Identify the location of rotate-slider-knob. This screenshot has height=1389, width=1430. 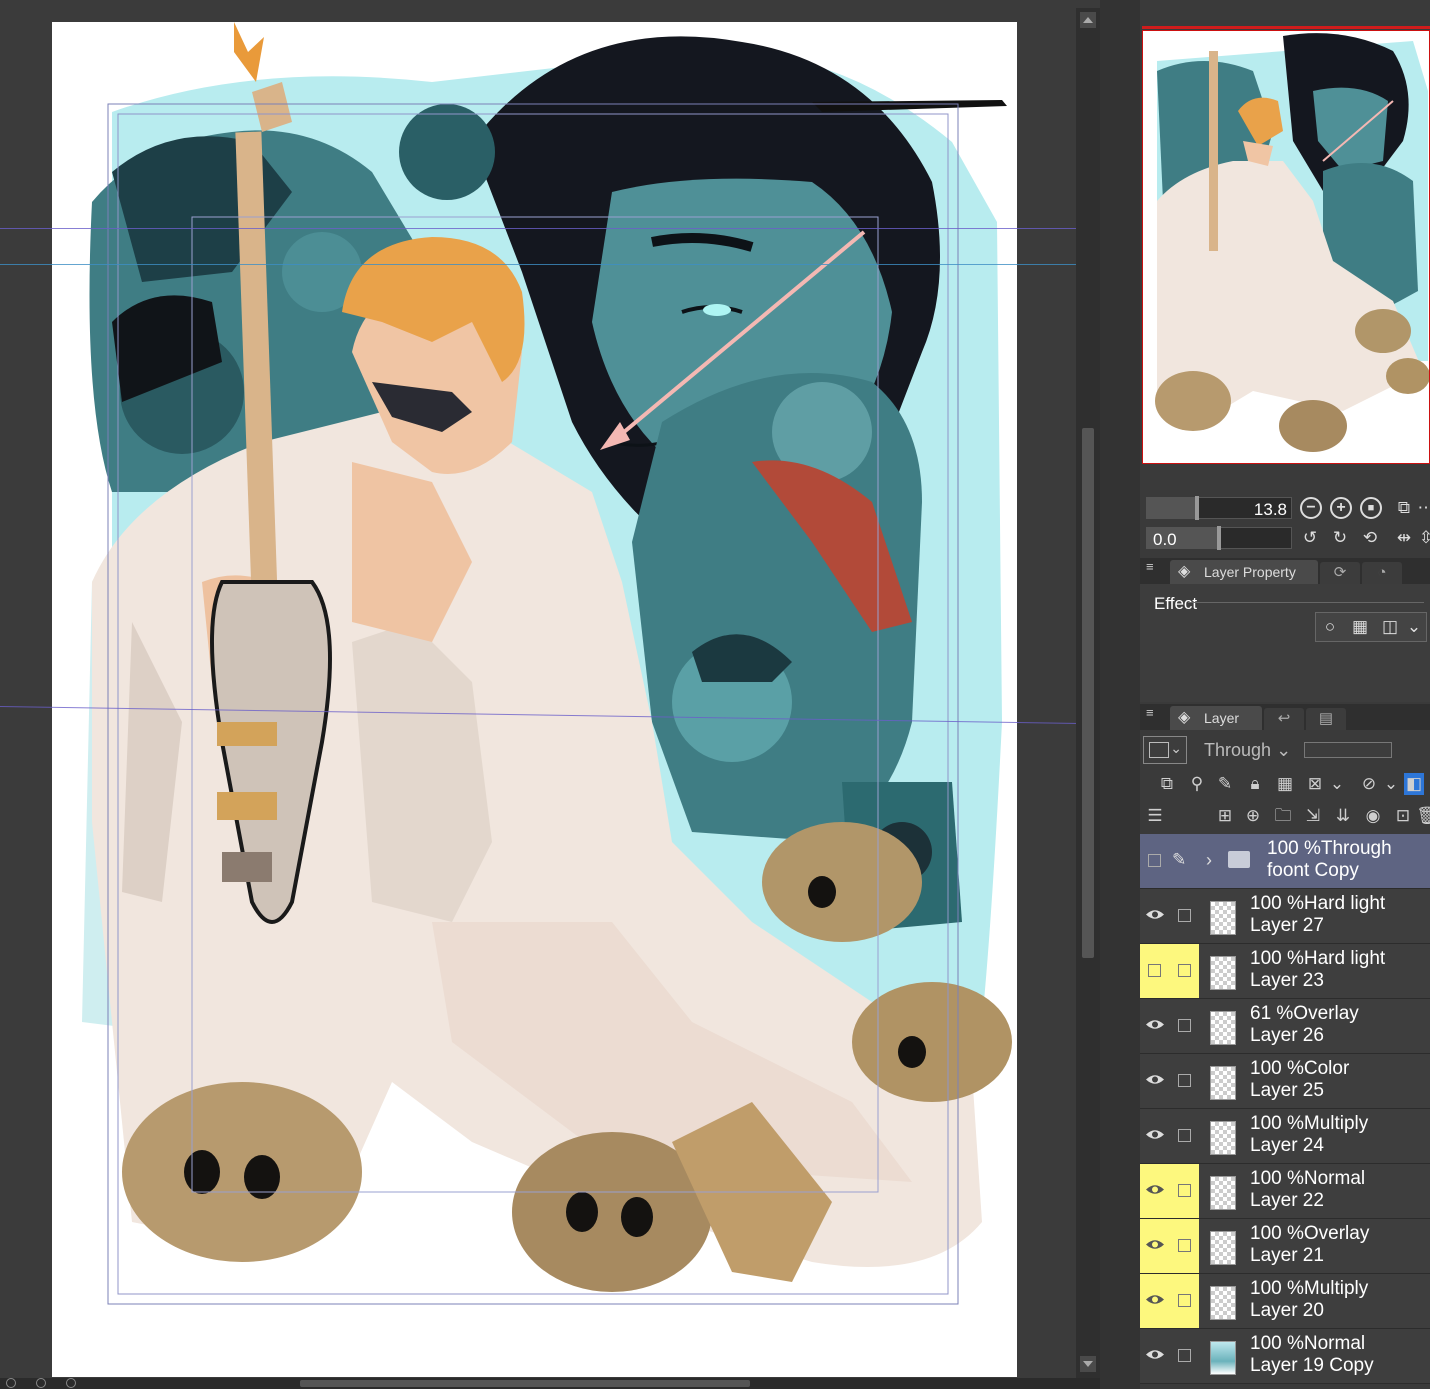
(1219, 538).